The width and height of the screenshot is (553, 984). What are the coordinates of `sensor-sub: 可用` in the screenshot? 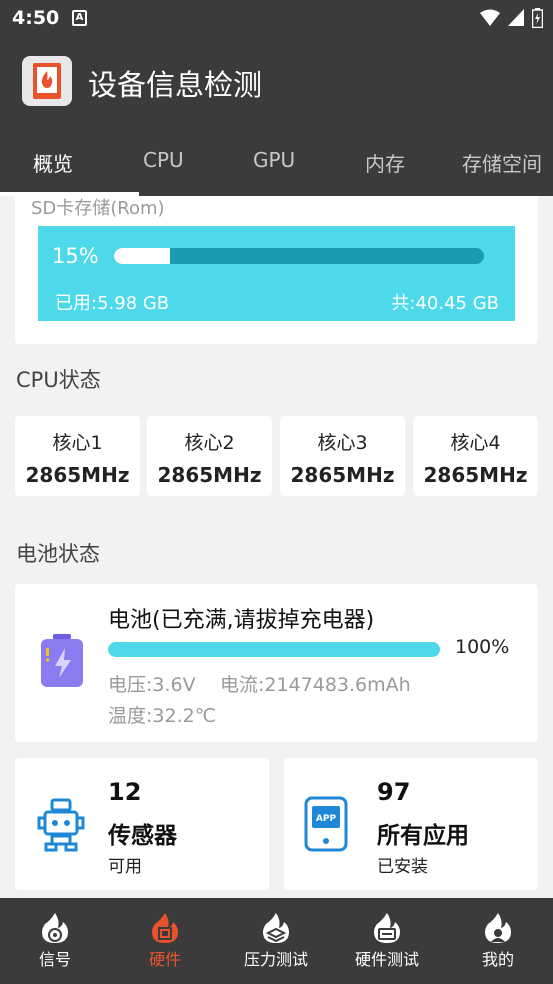 It's located at (125, 867).